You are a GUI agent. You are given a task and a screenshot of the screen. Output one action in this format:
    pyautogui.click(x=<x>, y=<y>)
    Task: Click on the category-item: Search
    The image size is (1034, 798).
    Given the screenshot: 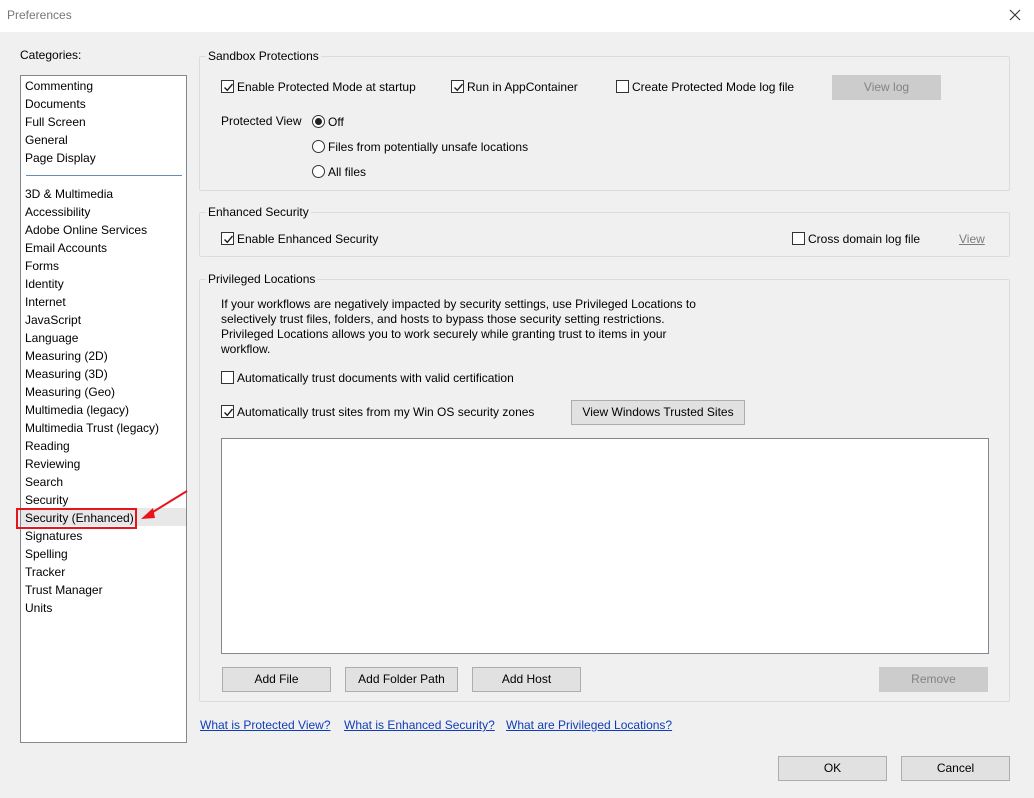 What is the action you would take?
    pyautogui.click(x=44, y=482)
    